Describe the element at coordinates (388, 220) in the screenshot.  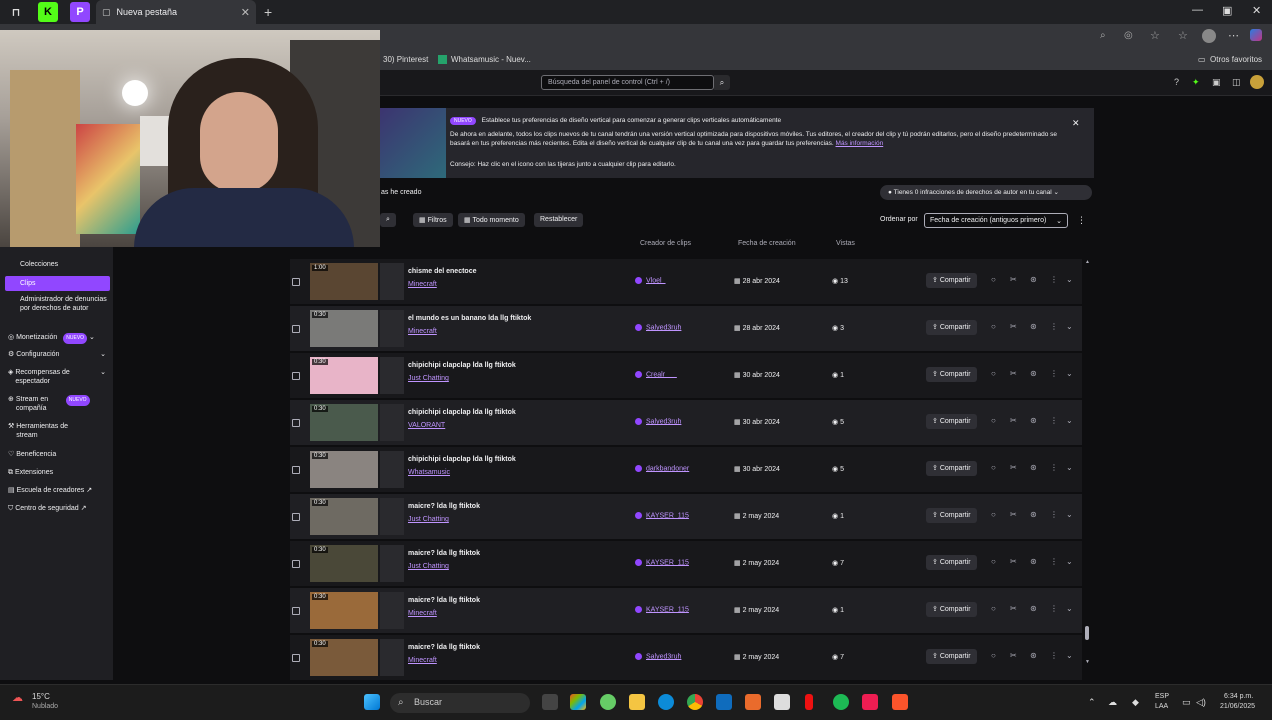
I see `search-clips-icon: ⌕` at that location.